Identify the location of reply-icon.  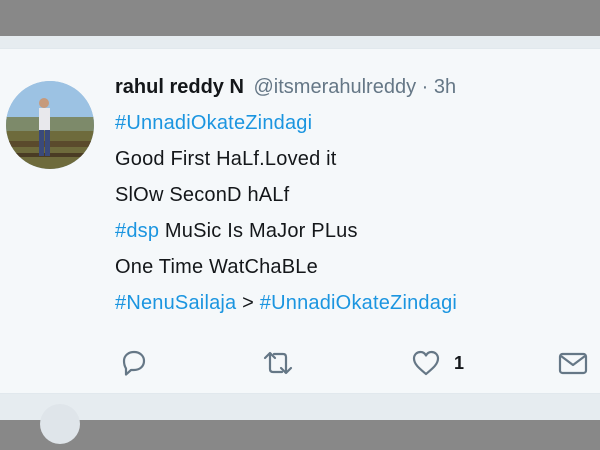
(134, 363).